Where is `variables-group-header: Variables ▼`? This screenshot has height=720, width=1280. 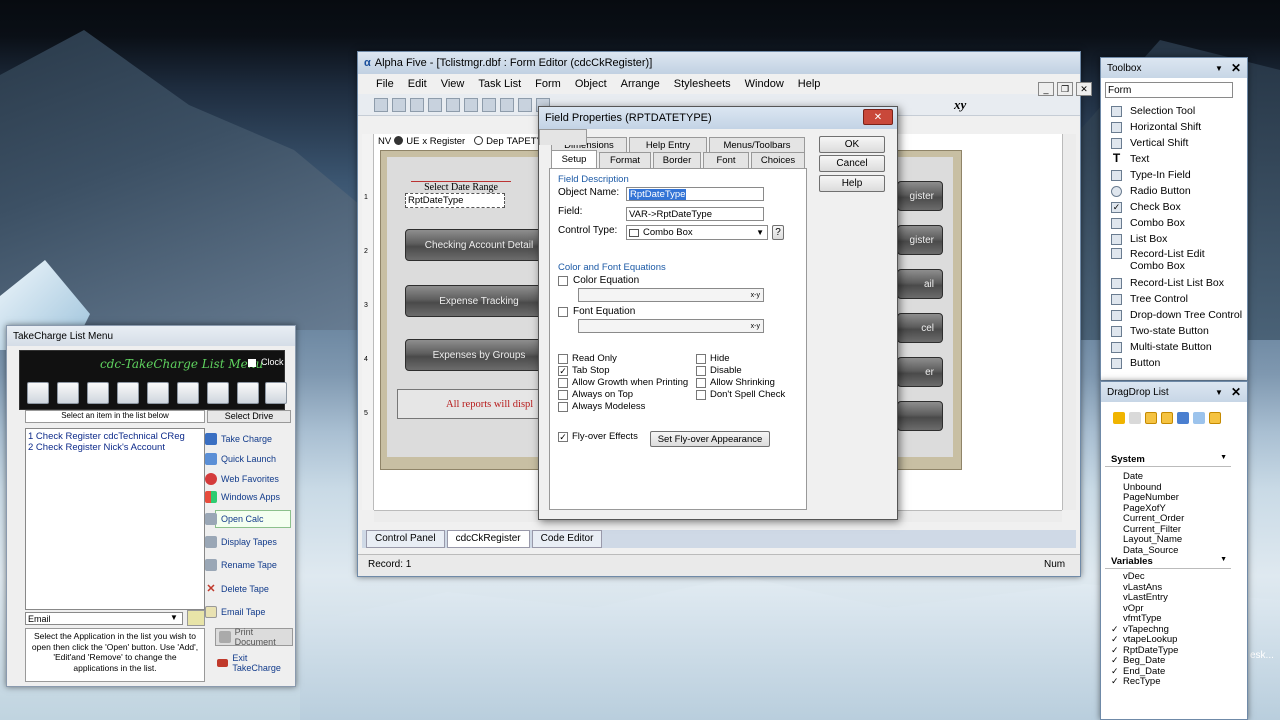
variables-group-header: Variables ▼ is located at coordinates (1168, 562).